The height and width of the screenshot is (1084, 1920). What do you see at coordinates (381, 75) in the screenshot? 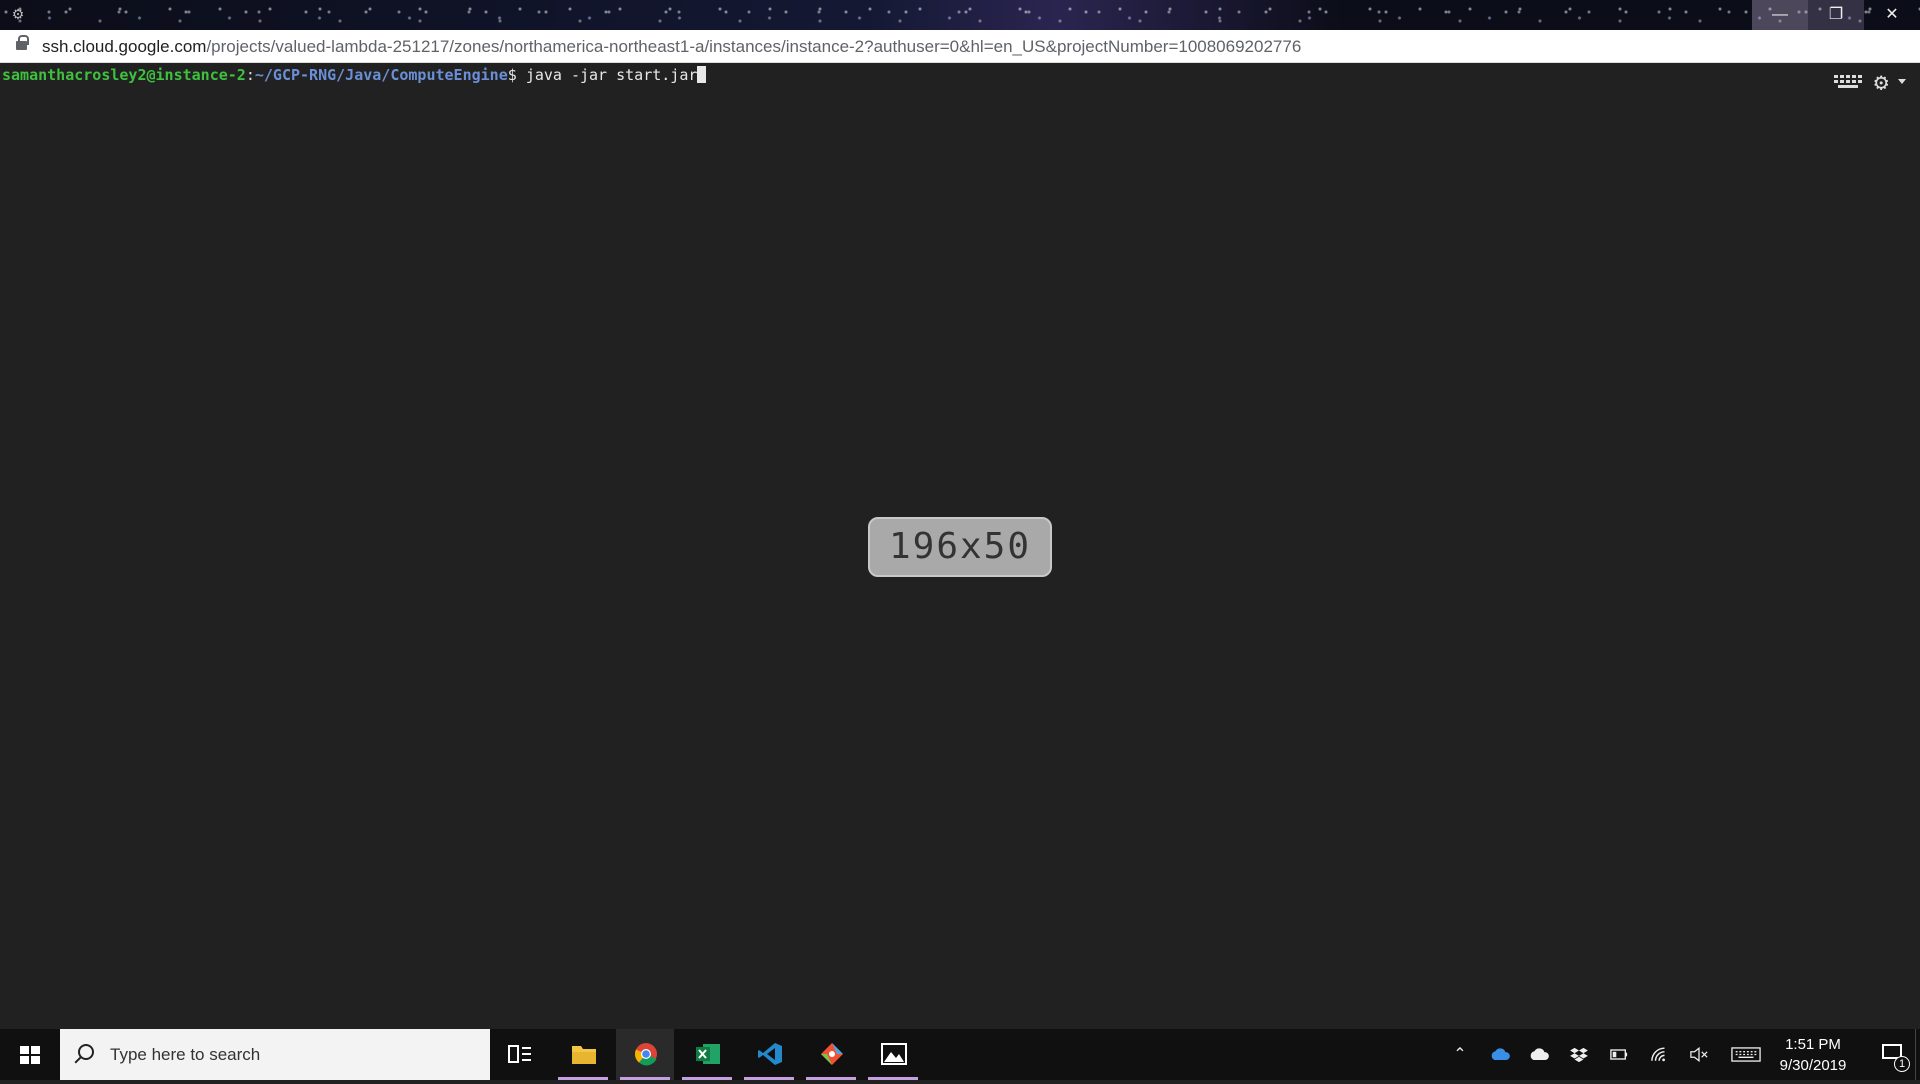
I see `prompt-path: ~/GCP-RNG/Java/ComputeEngine` at bounding box center [381, 75].